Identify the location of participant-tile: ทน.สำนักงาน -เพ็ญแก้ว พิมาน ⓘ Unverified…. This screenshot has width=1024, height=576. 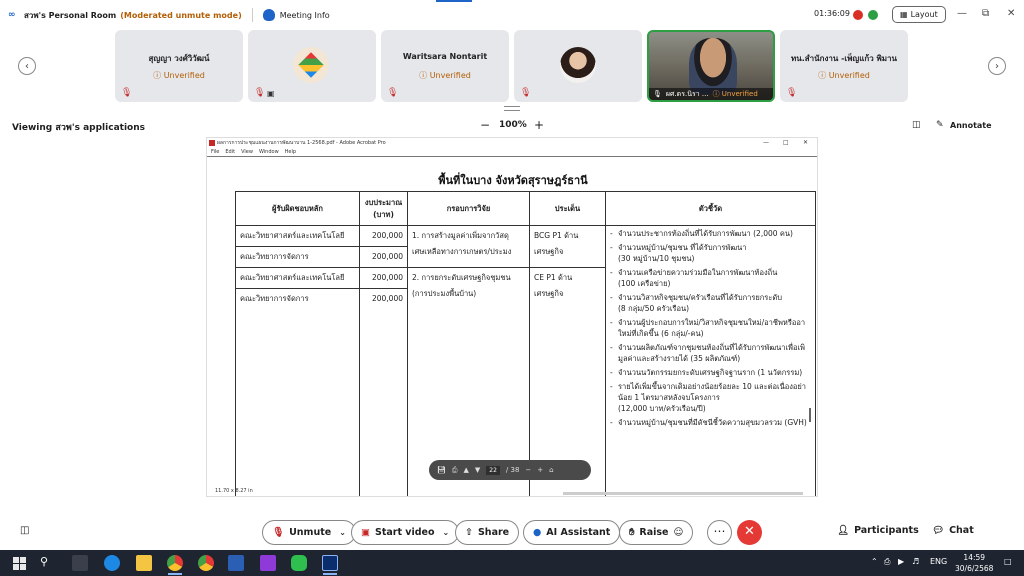
(844, 66).